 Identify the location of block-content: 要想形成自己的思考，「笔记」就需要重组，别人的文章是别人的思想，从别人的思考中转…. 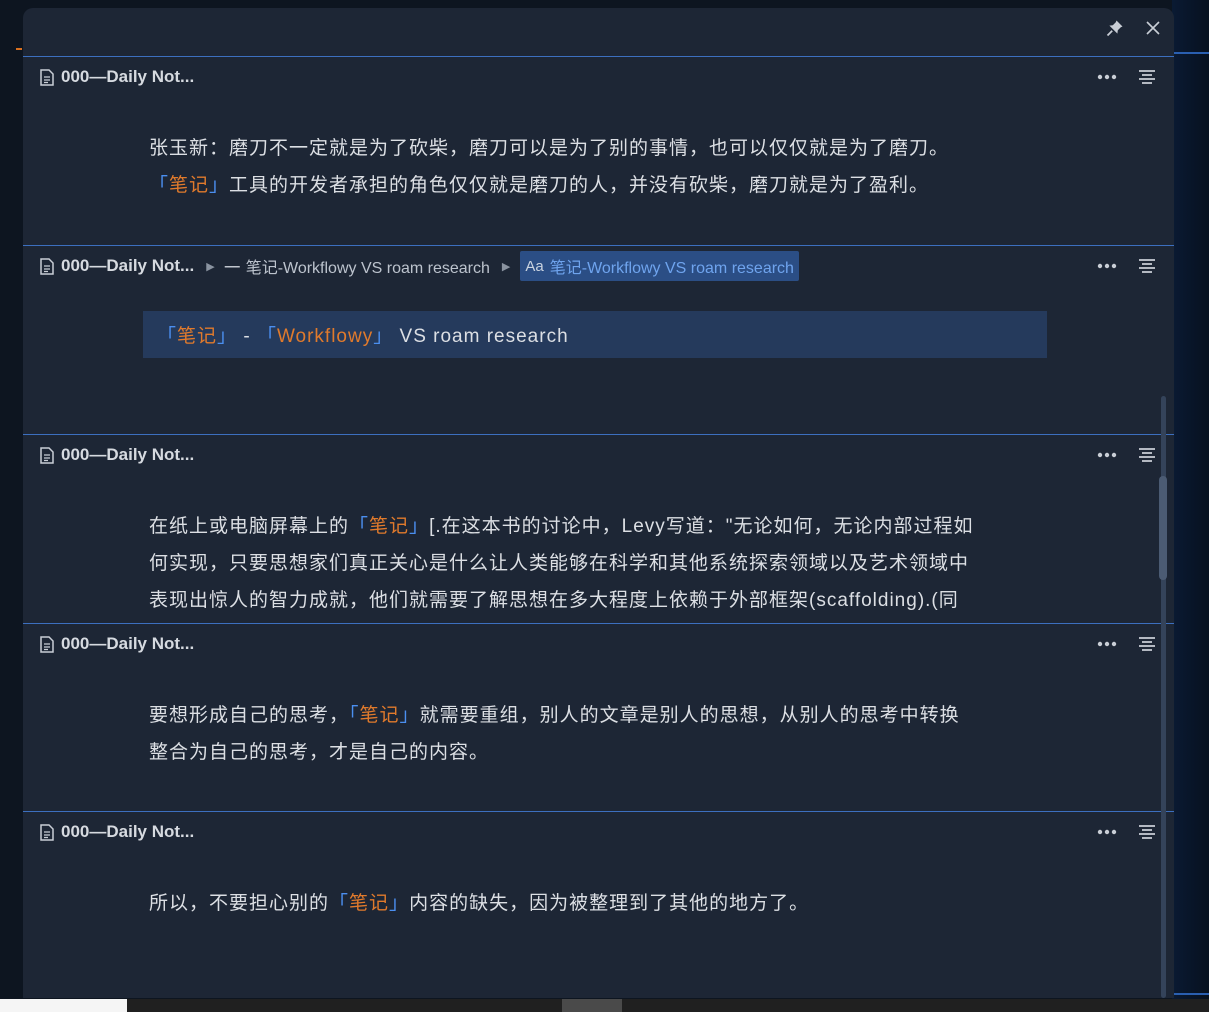
(598, 717).